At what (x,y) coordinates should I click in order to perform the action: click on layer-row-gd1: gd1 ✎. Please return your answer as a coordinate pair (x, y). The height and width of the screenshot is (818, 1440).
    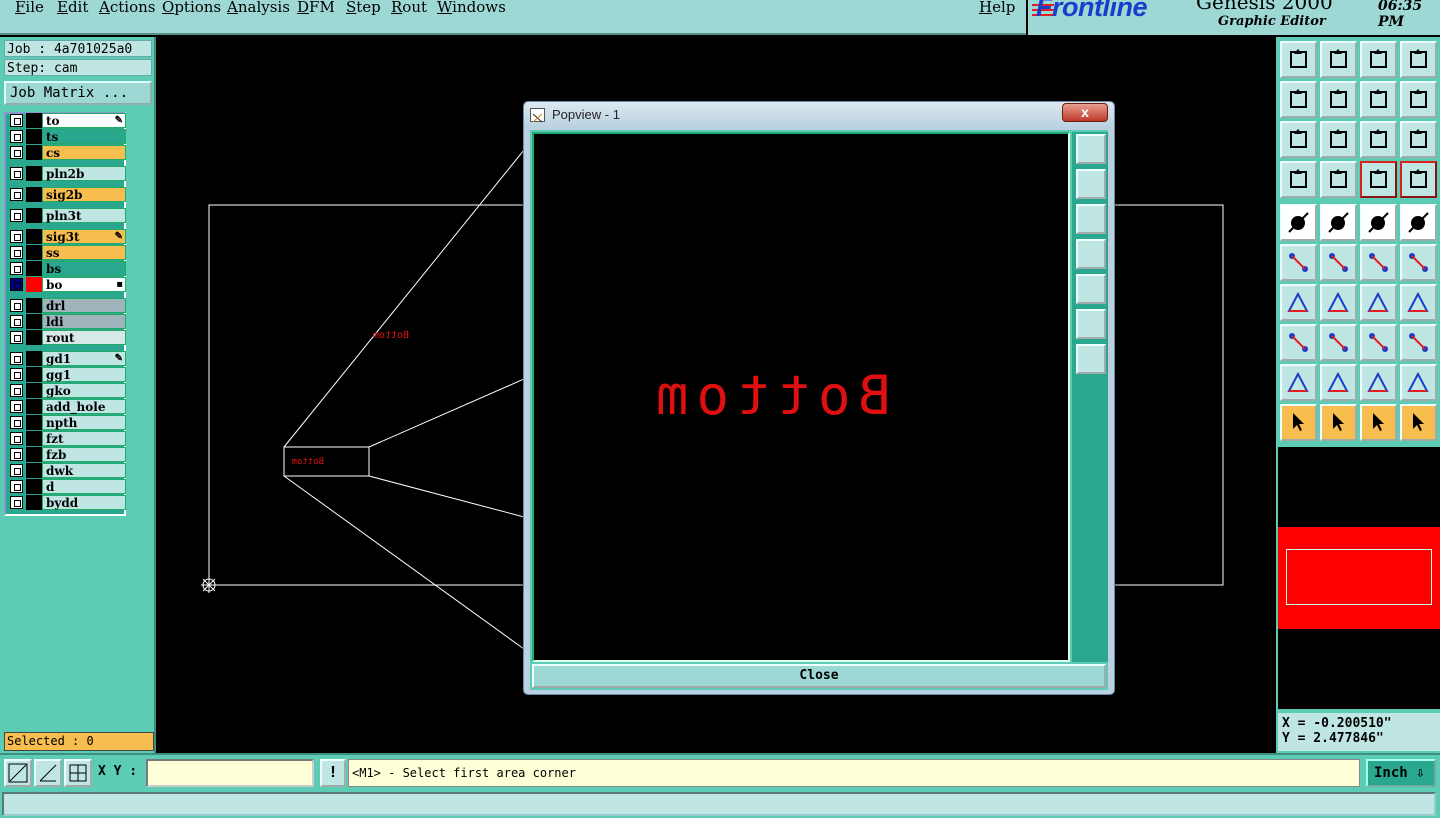
    Looking at the image, I should click on (67, 358).